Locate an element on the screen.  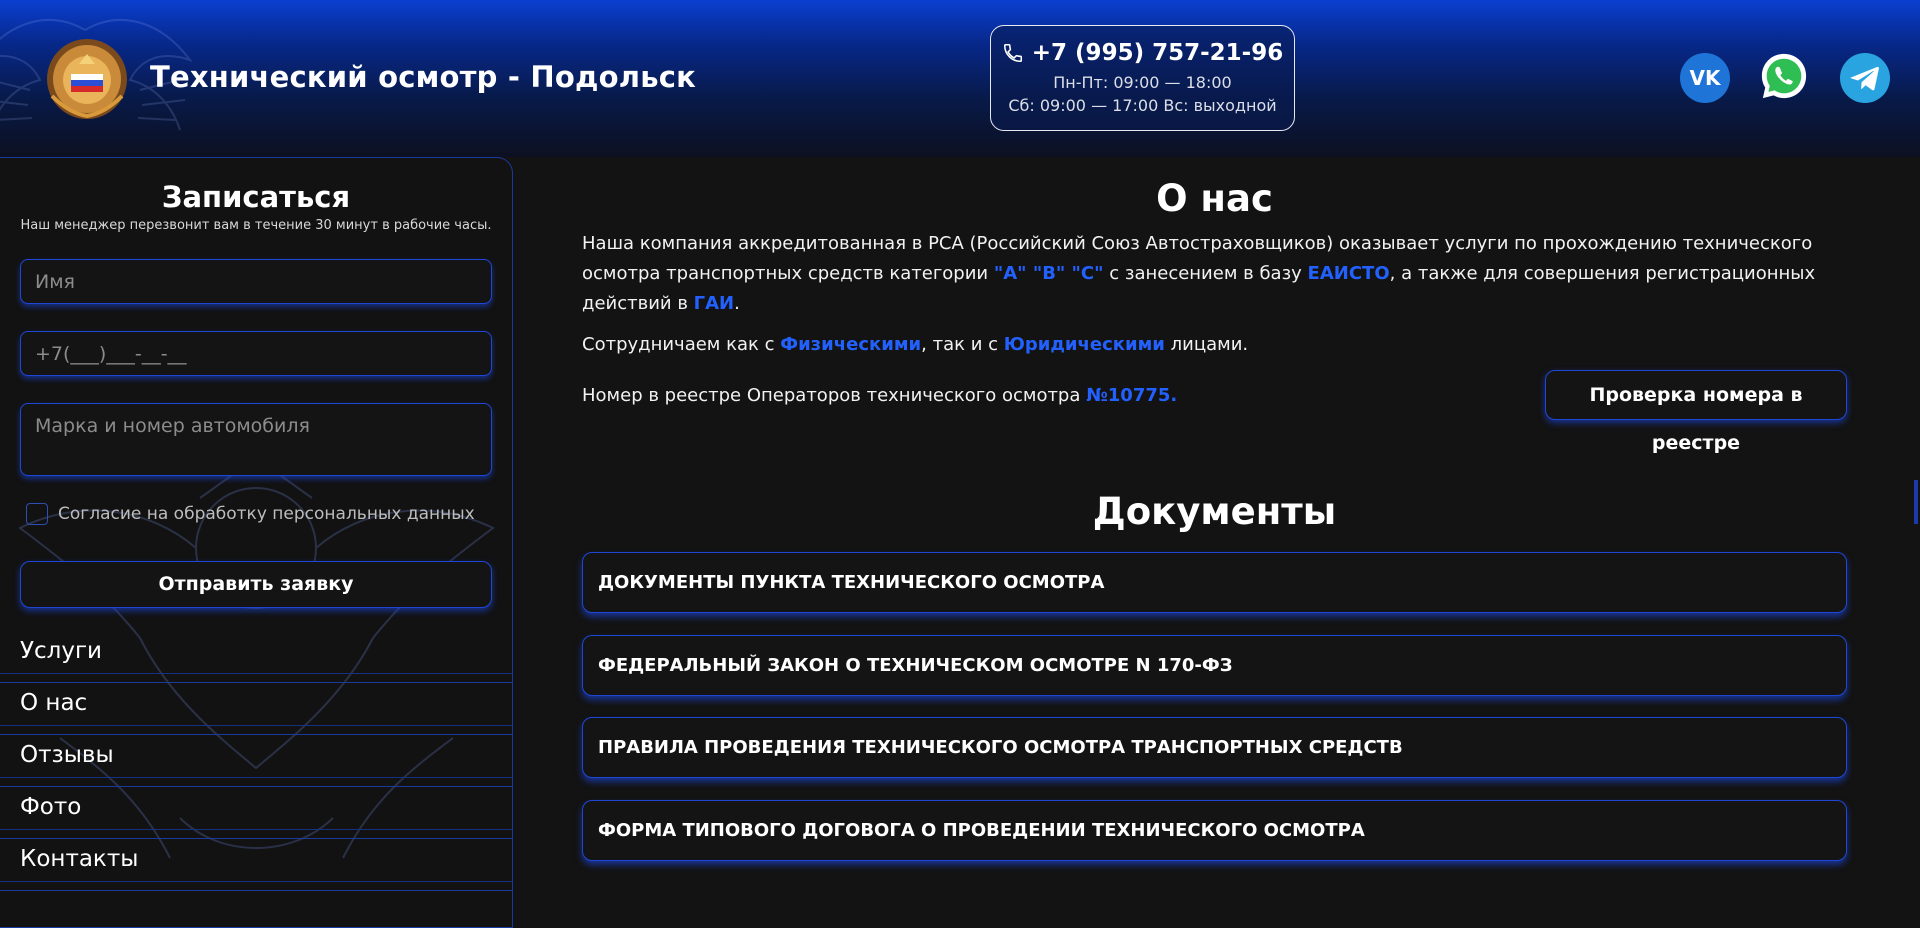
telegram-icon is located at coordinates (1865, 78).